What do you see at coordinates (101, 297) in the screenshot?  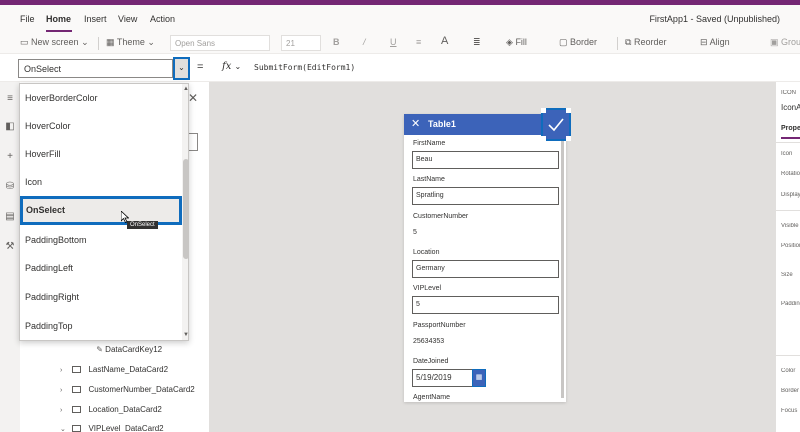 I see `property-option: PaddingRight` at bounding box center [101, 297].